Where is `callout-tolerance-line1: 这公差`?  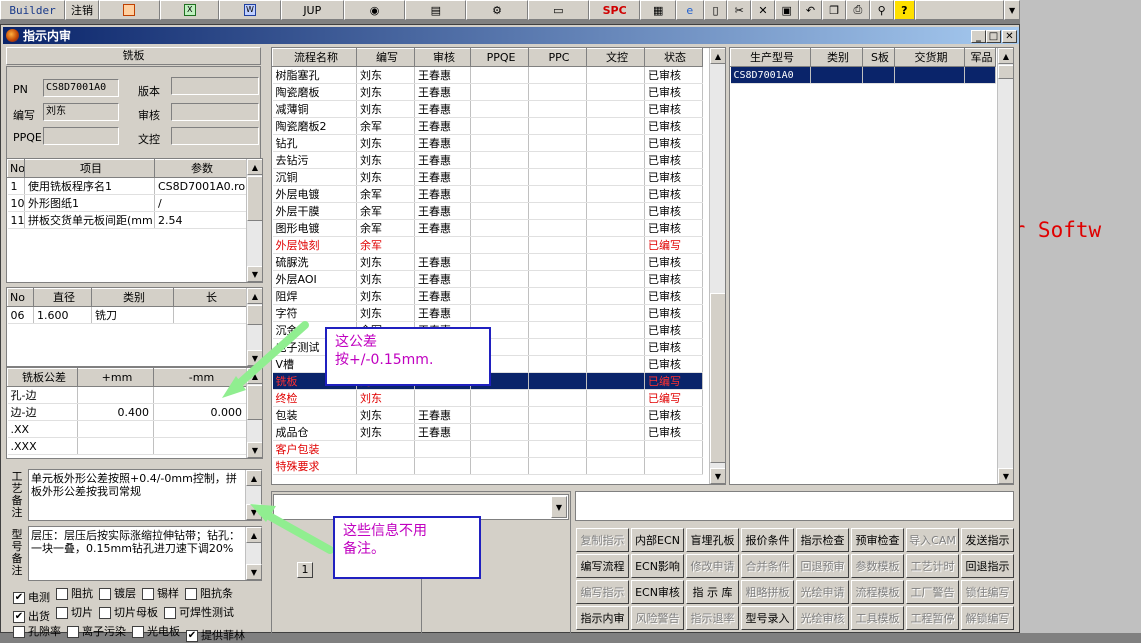
callout-tolerance-line1: 这公差 is located at coordinates (356, 342).